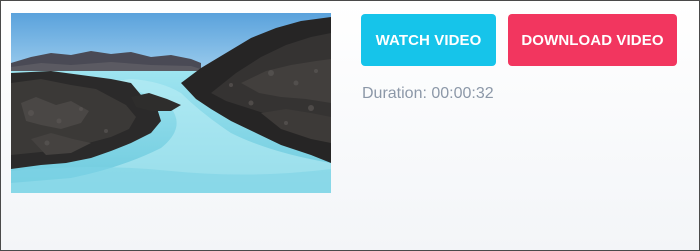 Image resolution: width=700 pixels, height=251 pixels. Describe the element at coordinates (428, 93) in the screenshot. I see `video-duration: Duration: 00:00:32` at that location.